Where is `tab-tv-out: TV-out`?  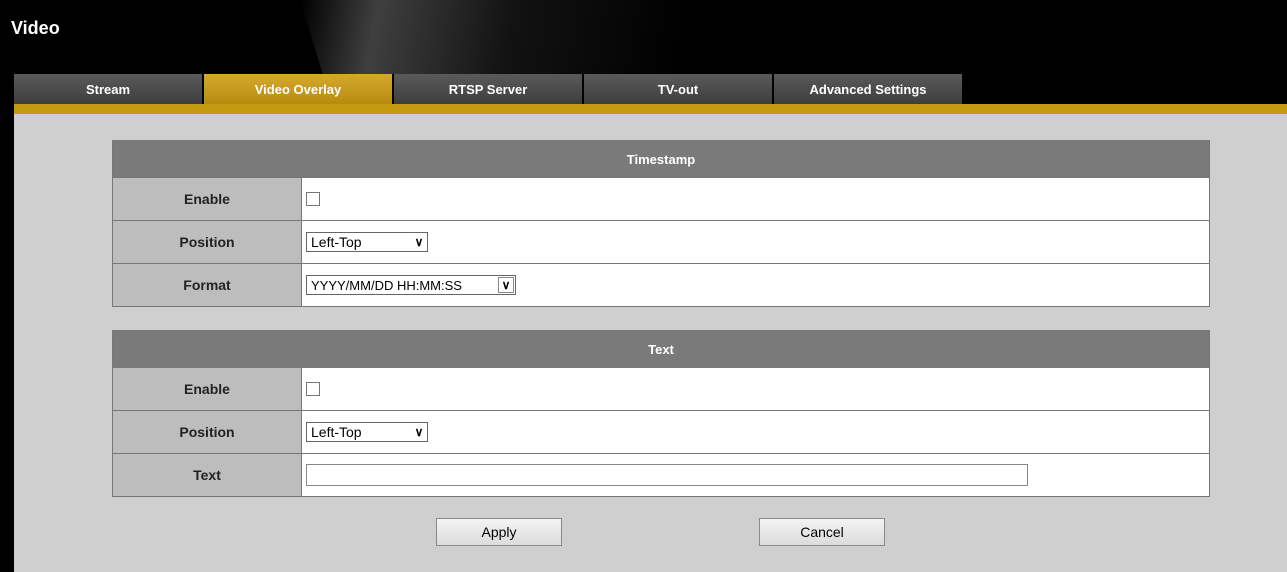
tab-tv-out: TV-out is located at coordinates (678, 89).